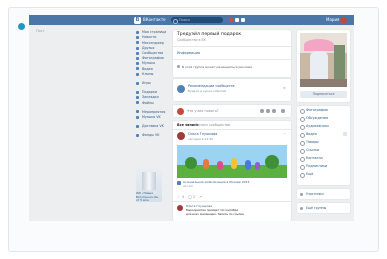  Describe the element at coordinates (137, 48) in the screenshot. I see `friends-icon` at that location.